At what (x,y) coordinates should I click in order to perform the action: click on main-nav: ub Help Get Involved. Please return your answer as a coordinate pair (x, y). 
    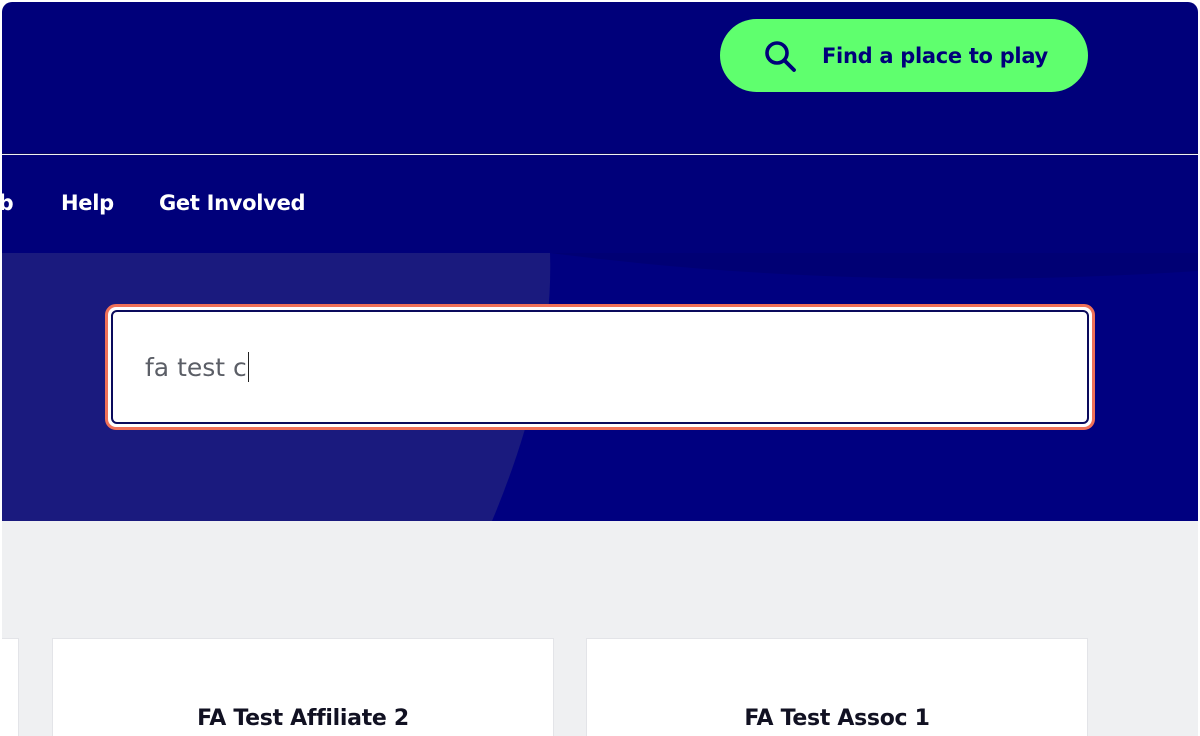
    Looking at the image, I should click on (600, 204).